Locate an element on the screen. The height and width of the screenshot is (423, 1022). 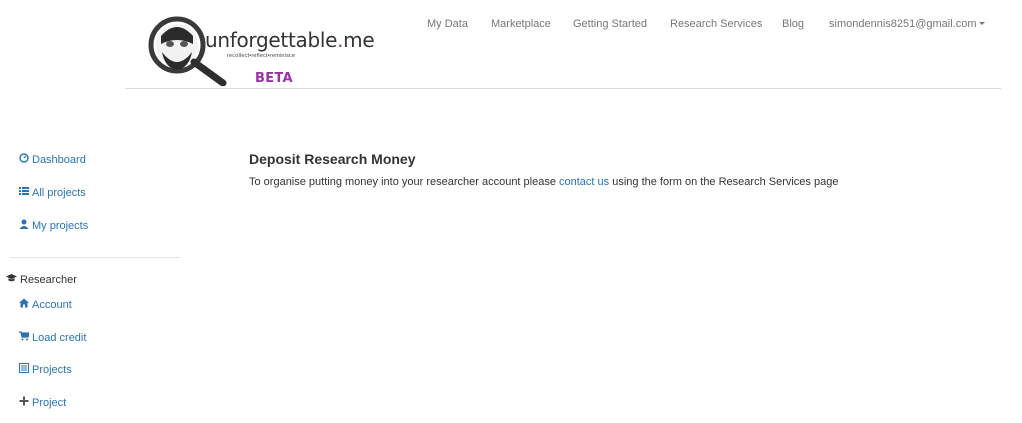
sidebar-item-my-projects: My projects is located at coordinates (53, 225).